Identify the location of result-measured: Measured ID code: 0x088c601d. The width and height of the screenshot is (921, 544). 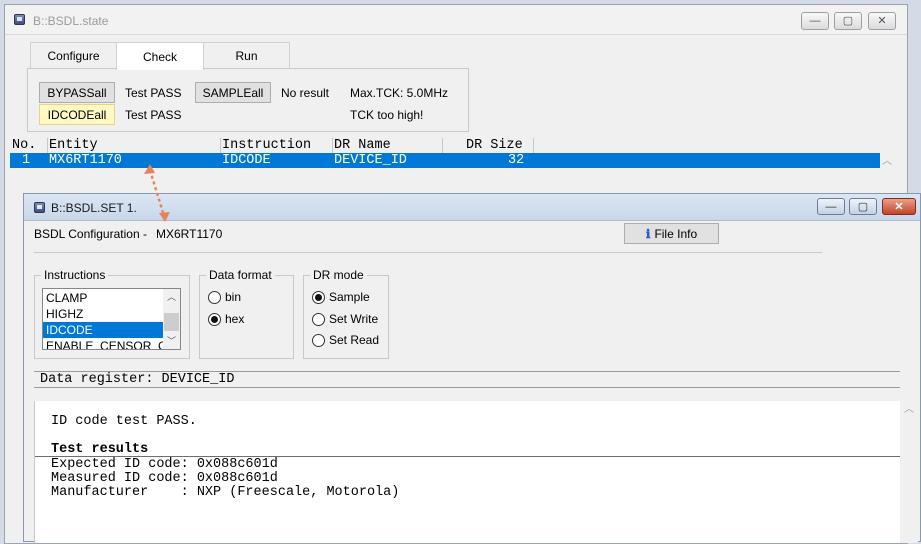
(164, 478).